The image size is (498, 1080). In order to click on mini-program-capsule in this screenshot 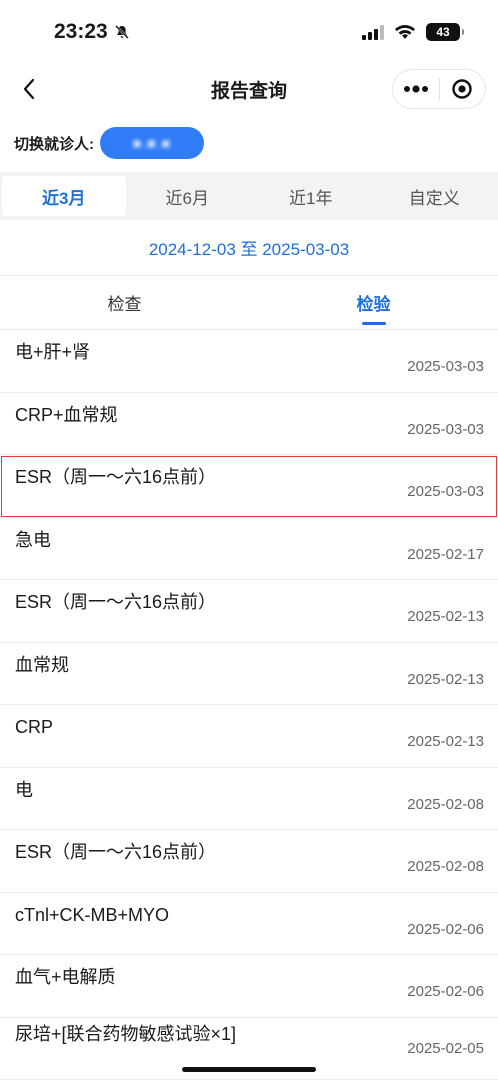, I will do `click(439, 89)`.